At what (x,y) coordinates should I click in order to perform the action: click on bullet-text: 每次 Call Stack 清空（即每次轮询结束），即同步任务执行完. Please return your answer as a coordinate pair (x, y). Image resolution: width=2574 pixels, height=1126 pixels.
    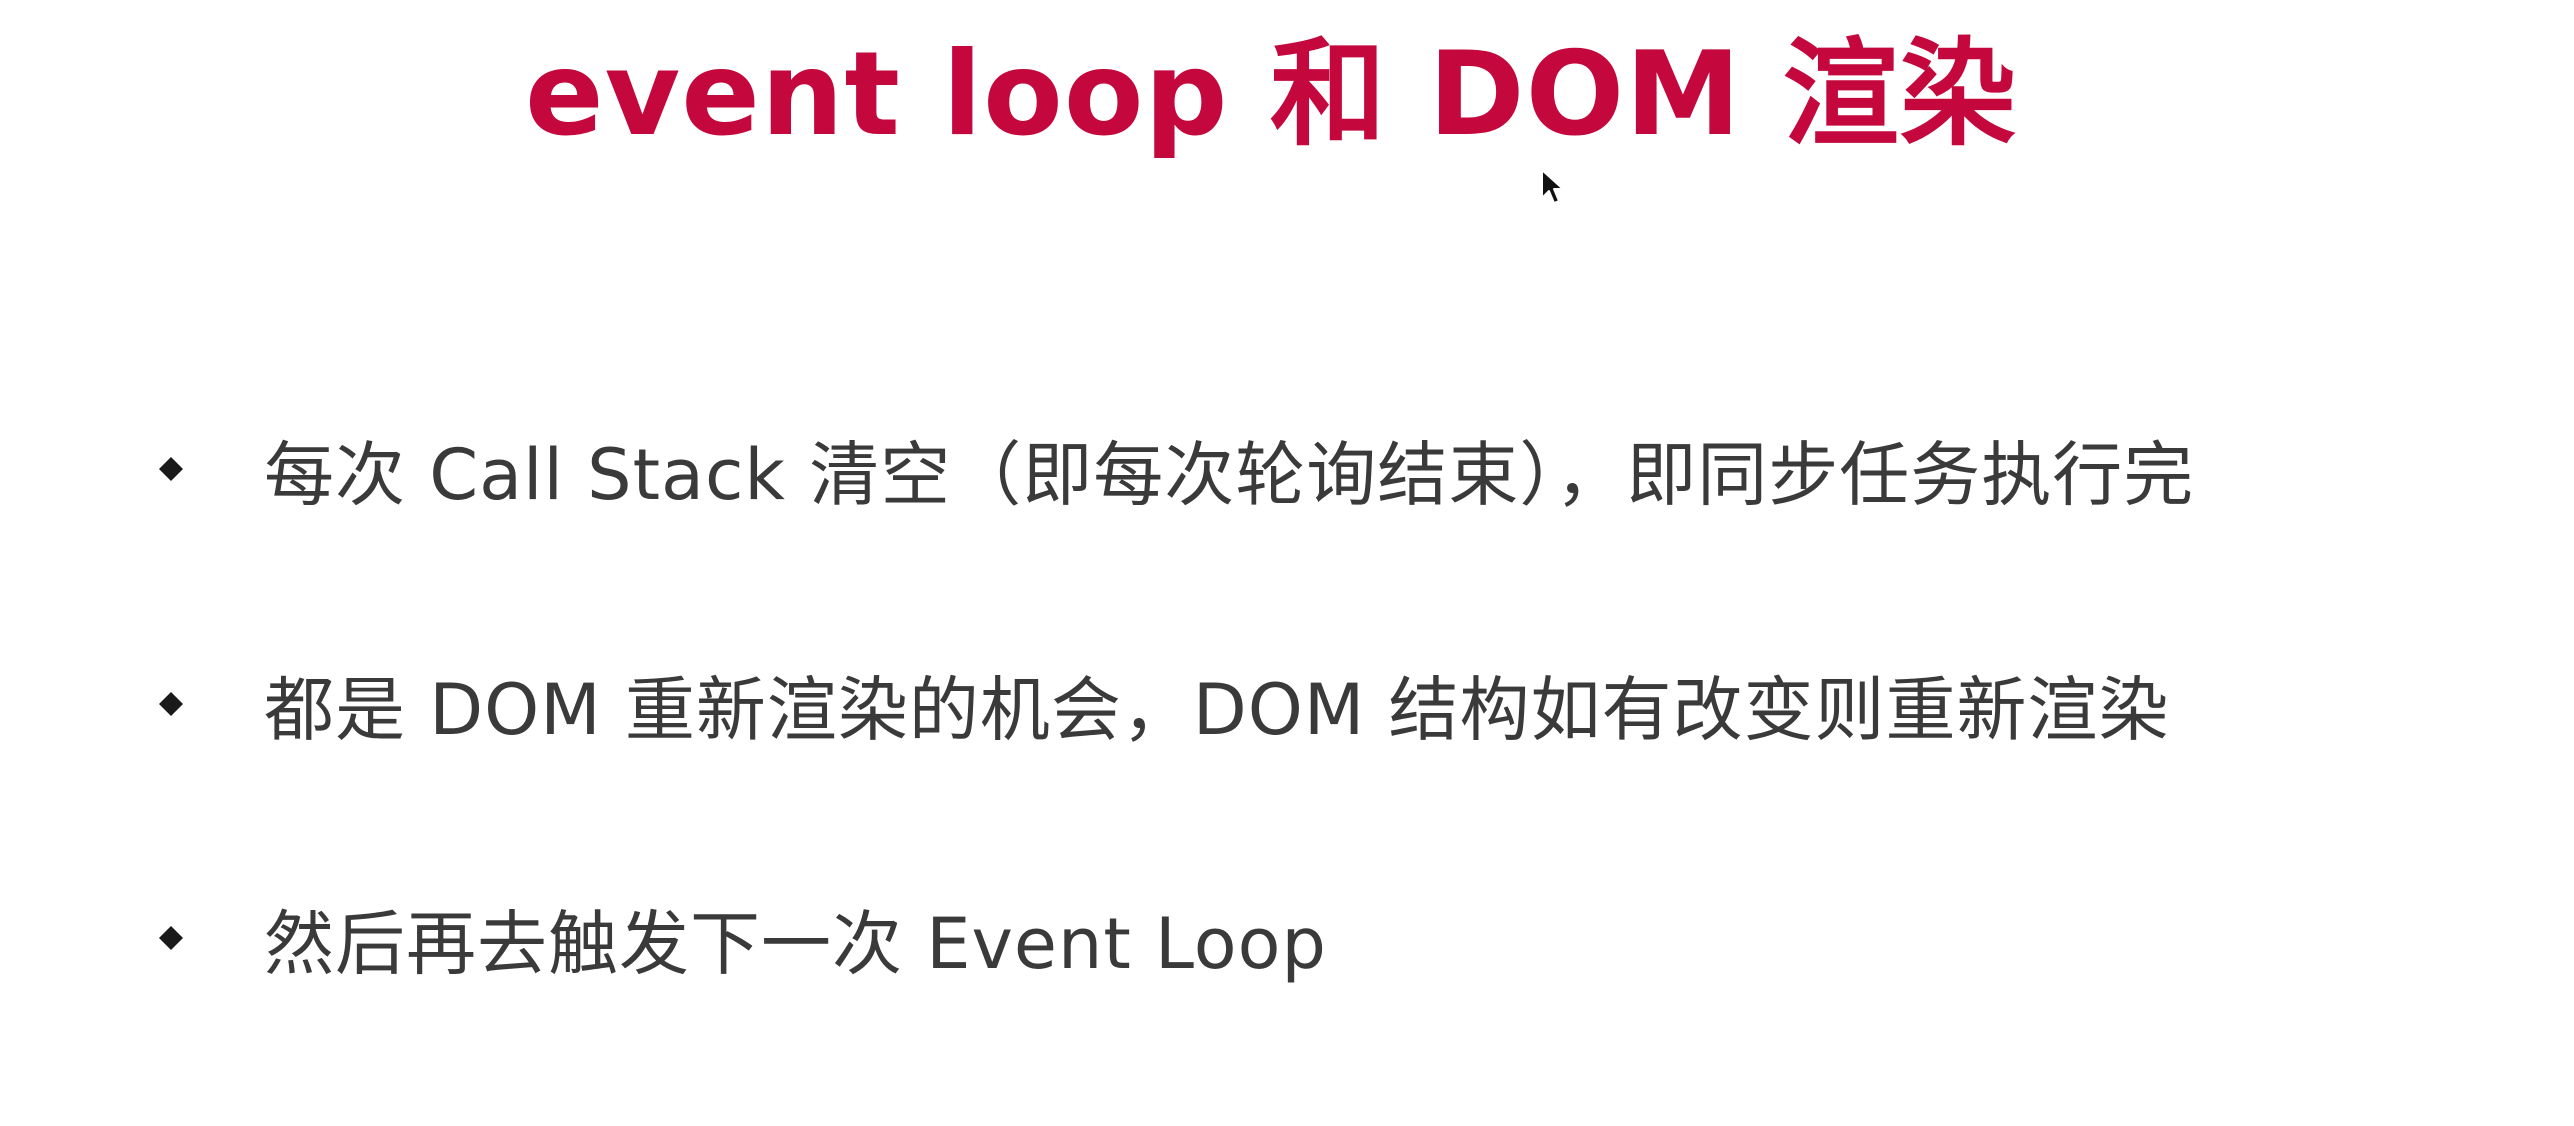
    Looking at the image, I should click on (1229, 474).